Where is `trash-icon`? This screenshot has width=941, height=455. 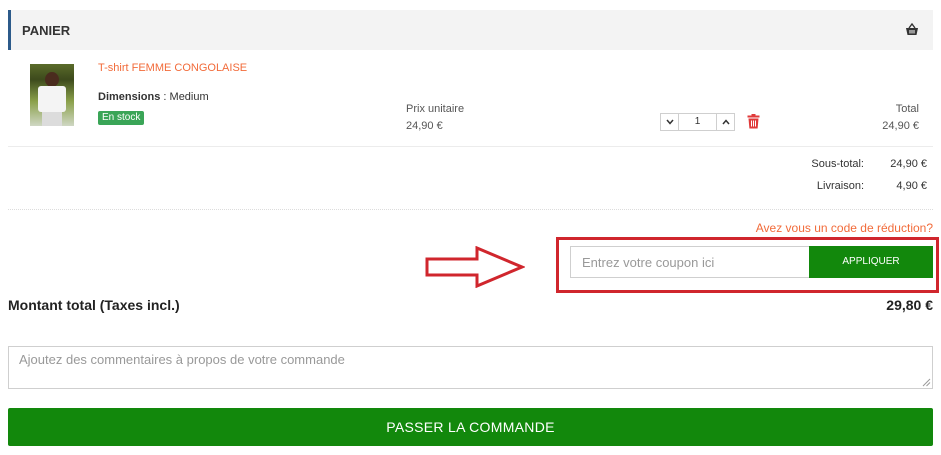 trash-icon is located at coordinates (753, 121).